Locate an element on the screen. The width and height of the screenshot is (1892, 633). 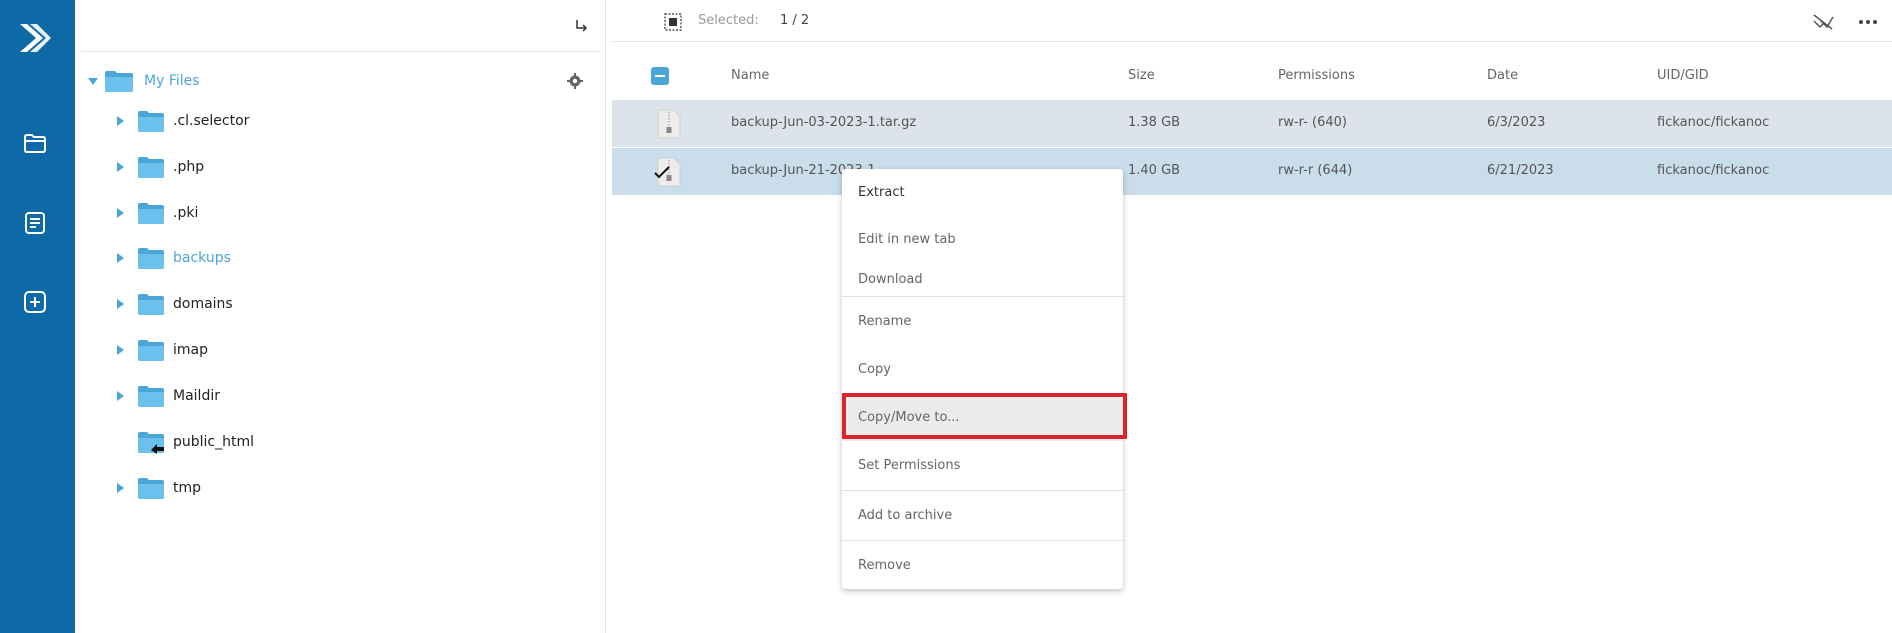
menu-item-download: Download is located at coordinates (982, 279).